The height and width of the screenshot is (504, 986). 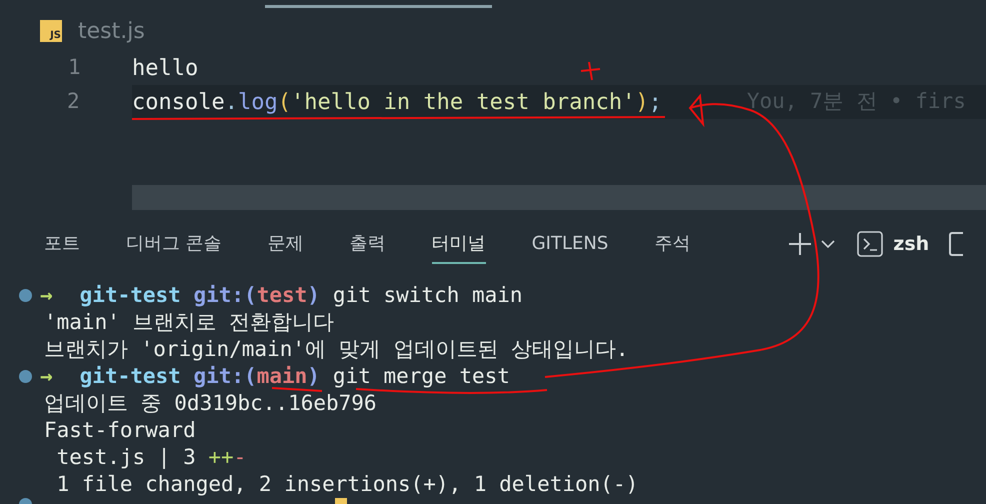 What do you see at coordinates (911, 244) in the screenshot?
I see `terminal-name: zsh` at bounding box center [911, 244].